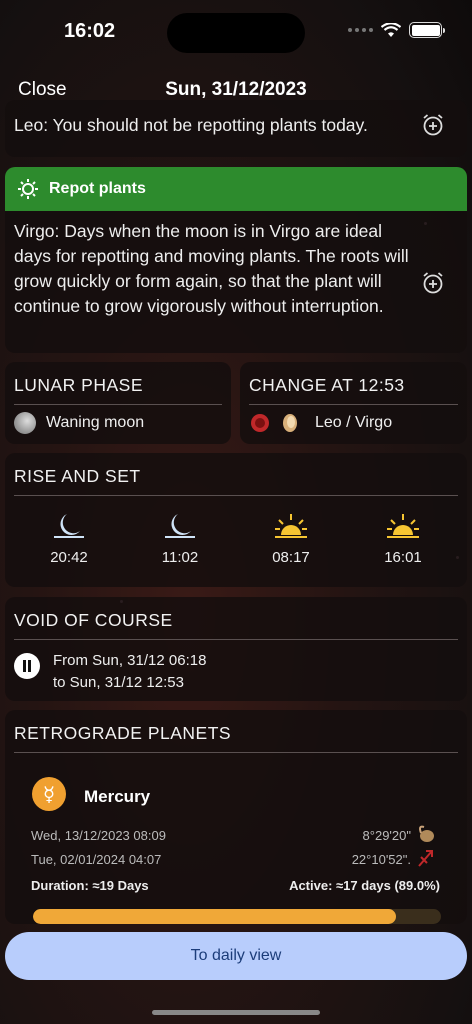 This screenshot has width=472, height=1024. What do you see at coordinates (381, 859) in the screenshot?
I see `retrograde-end-position: 22°10'52".` at bounding box center [381, 859].